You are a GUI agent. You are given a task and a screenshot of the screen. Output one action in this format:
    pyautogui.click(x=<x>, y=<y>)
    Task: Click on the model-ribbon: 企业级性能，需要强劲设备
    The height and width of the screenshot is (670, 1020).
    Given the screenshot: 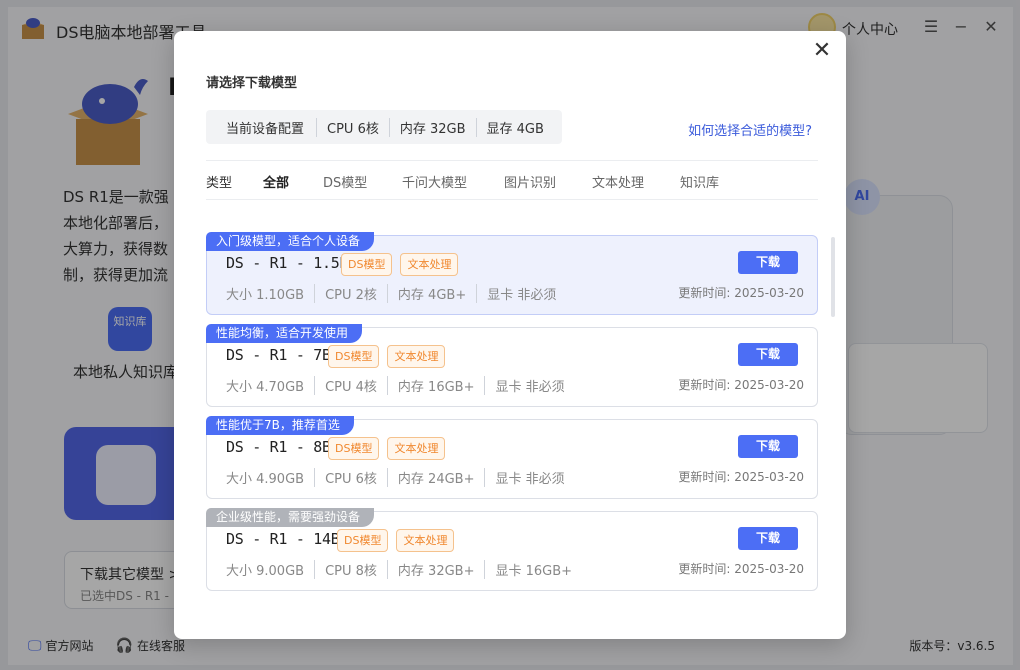 What is the action you would take?
    pyautogui.click(x=290, y=517)
    